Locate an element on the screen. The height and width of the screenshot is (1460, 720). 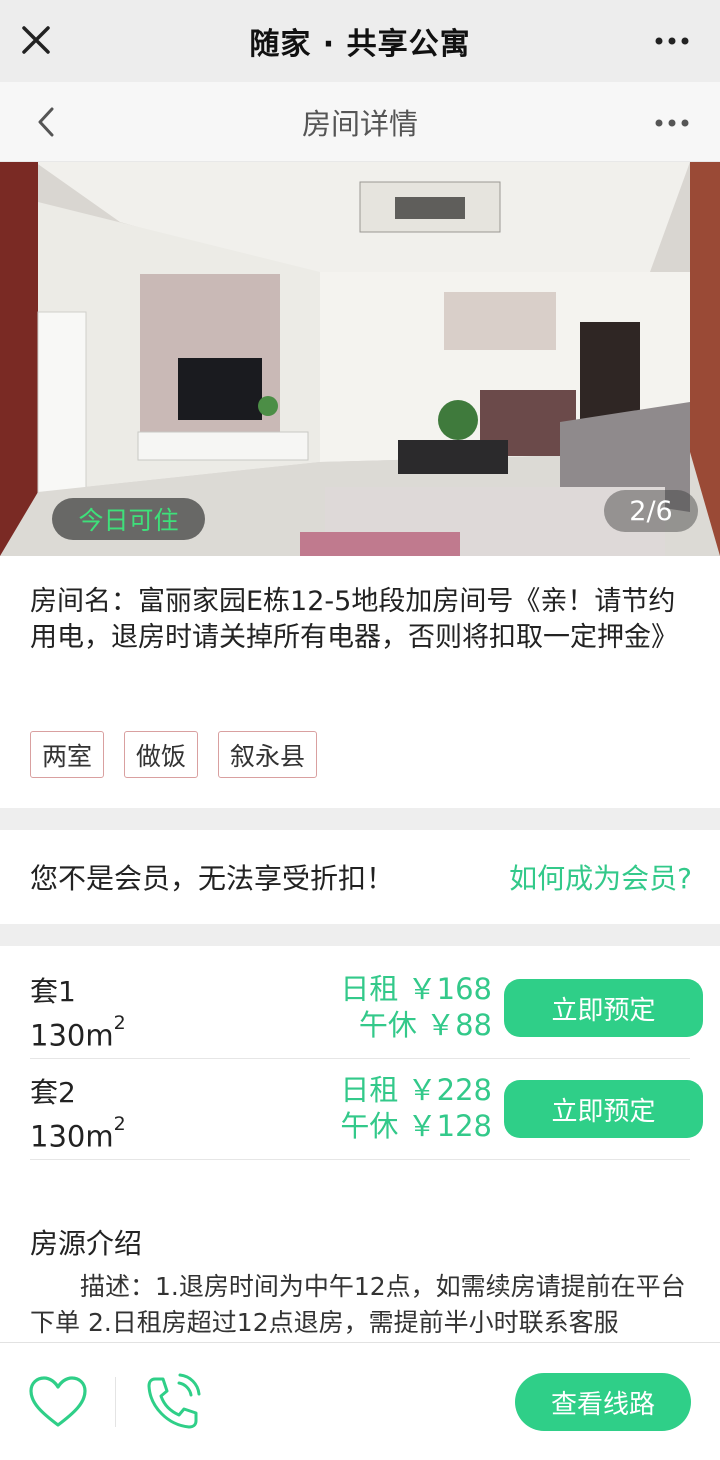
room-tag: 叙永县 is located at coordinates (268, 754).